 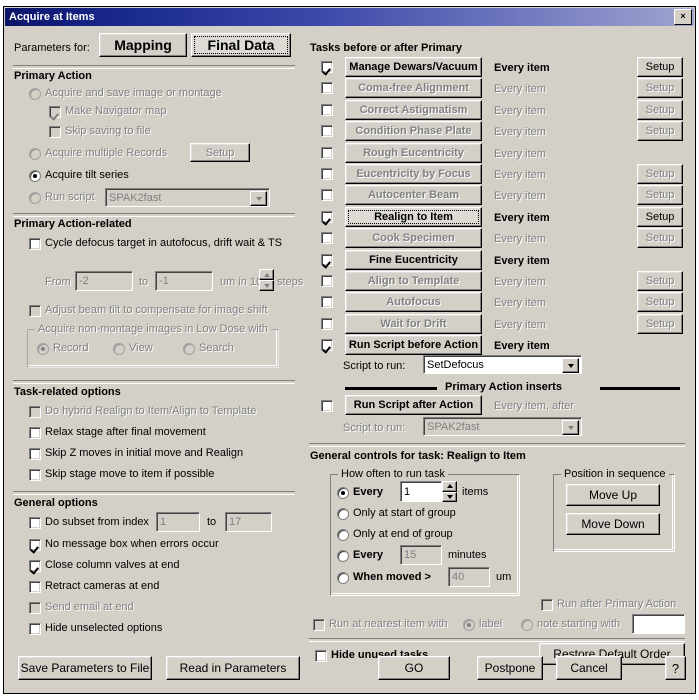 I want to click on task-button-11: Autofocus, so click(x=413, y=302).